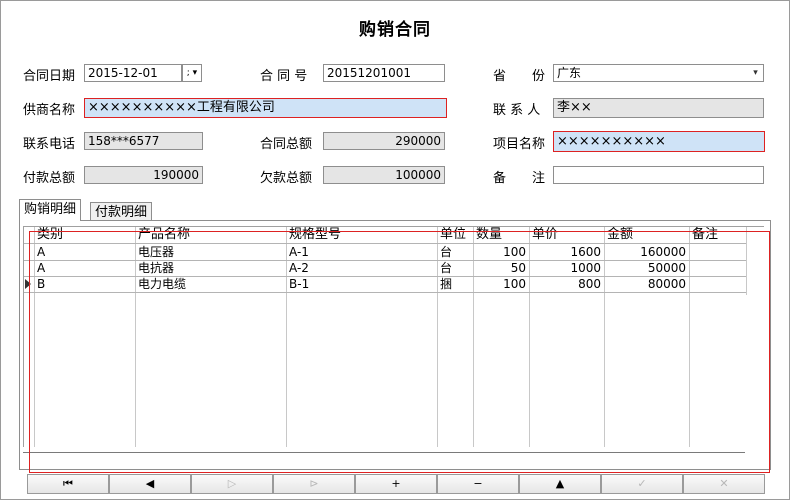 This screenshot has height=500, width=790. I want to click on page-title: 购销合同, so click(395, 30).